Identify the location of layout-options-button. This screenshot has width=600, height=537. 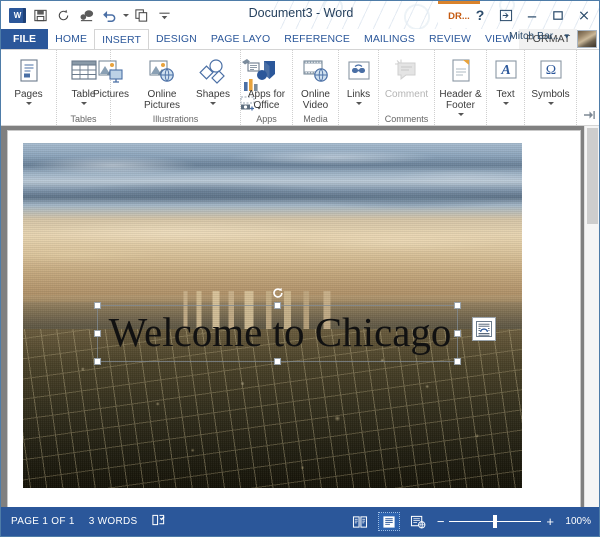
(484, 329).